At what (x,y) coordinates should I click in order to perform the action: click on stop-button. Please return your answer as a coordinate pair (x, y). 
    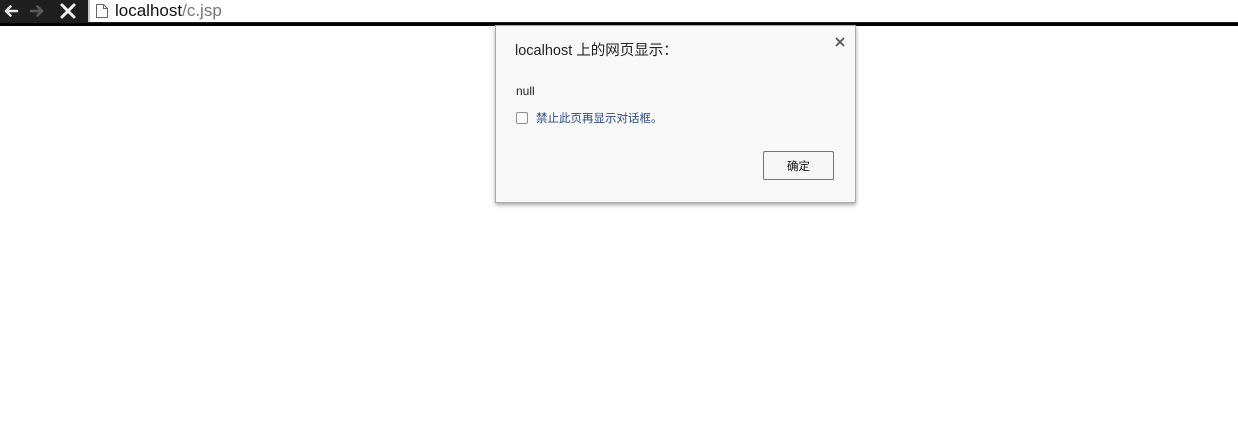
    Looking at the image, I should click on (67, 11).